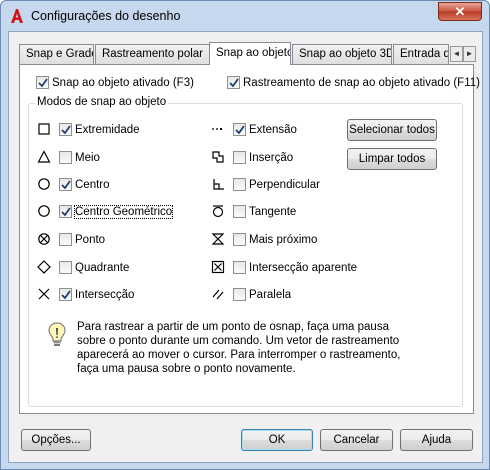 The height and width of the screenshot is (470, 490). What do you see at coordinates (90, 239) in the screenshot?
I see `mode-label: Ponto` at bounding box center [90, 239].